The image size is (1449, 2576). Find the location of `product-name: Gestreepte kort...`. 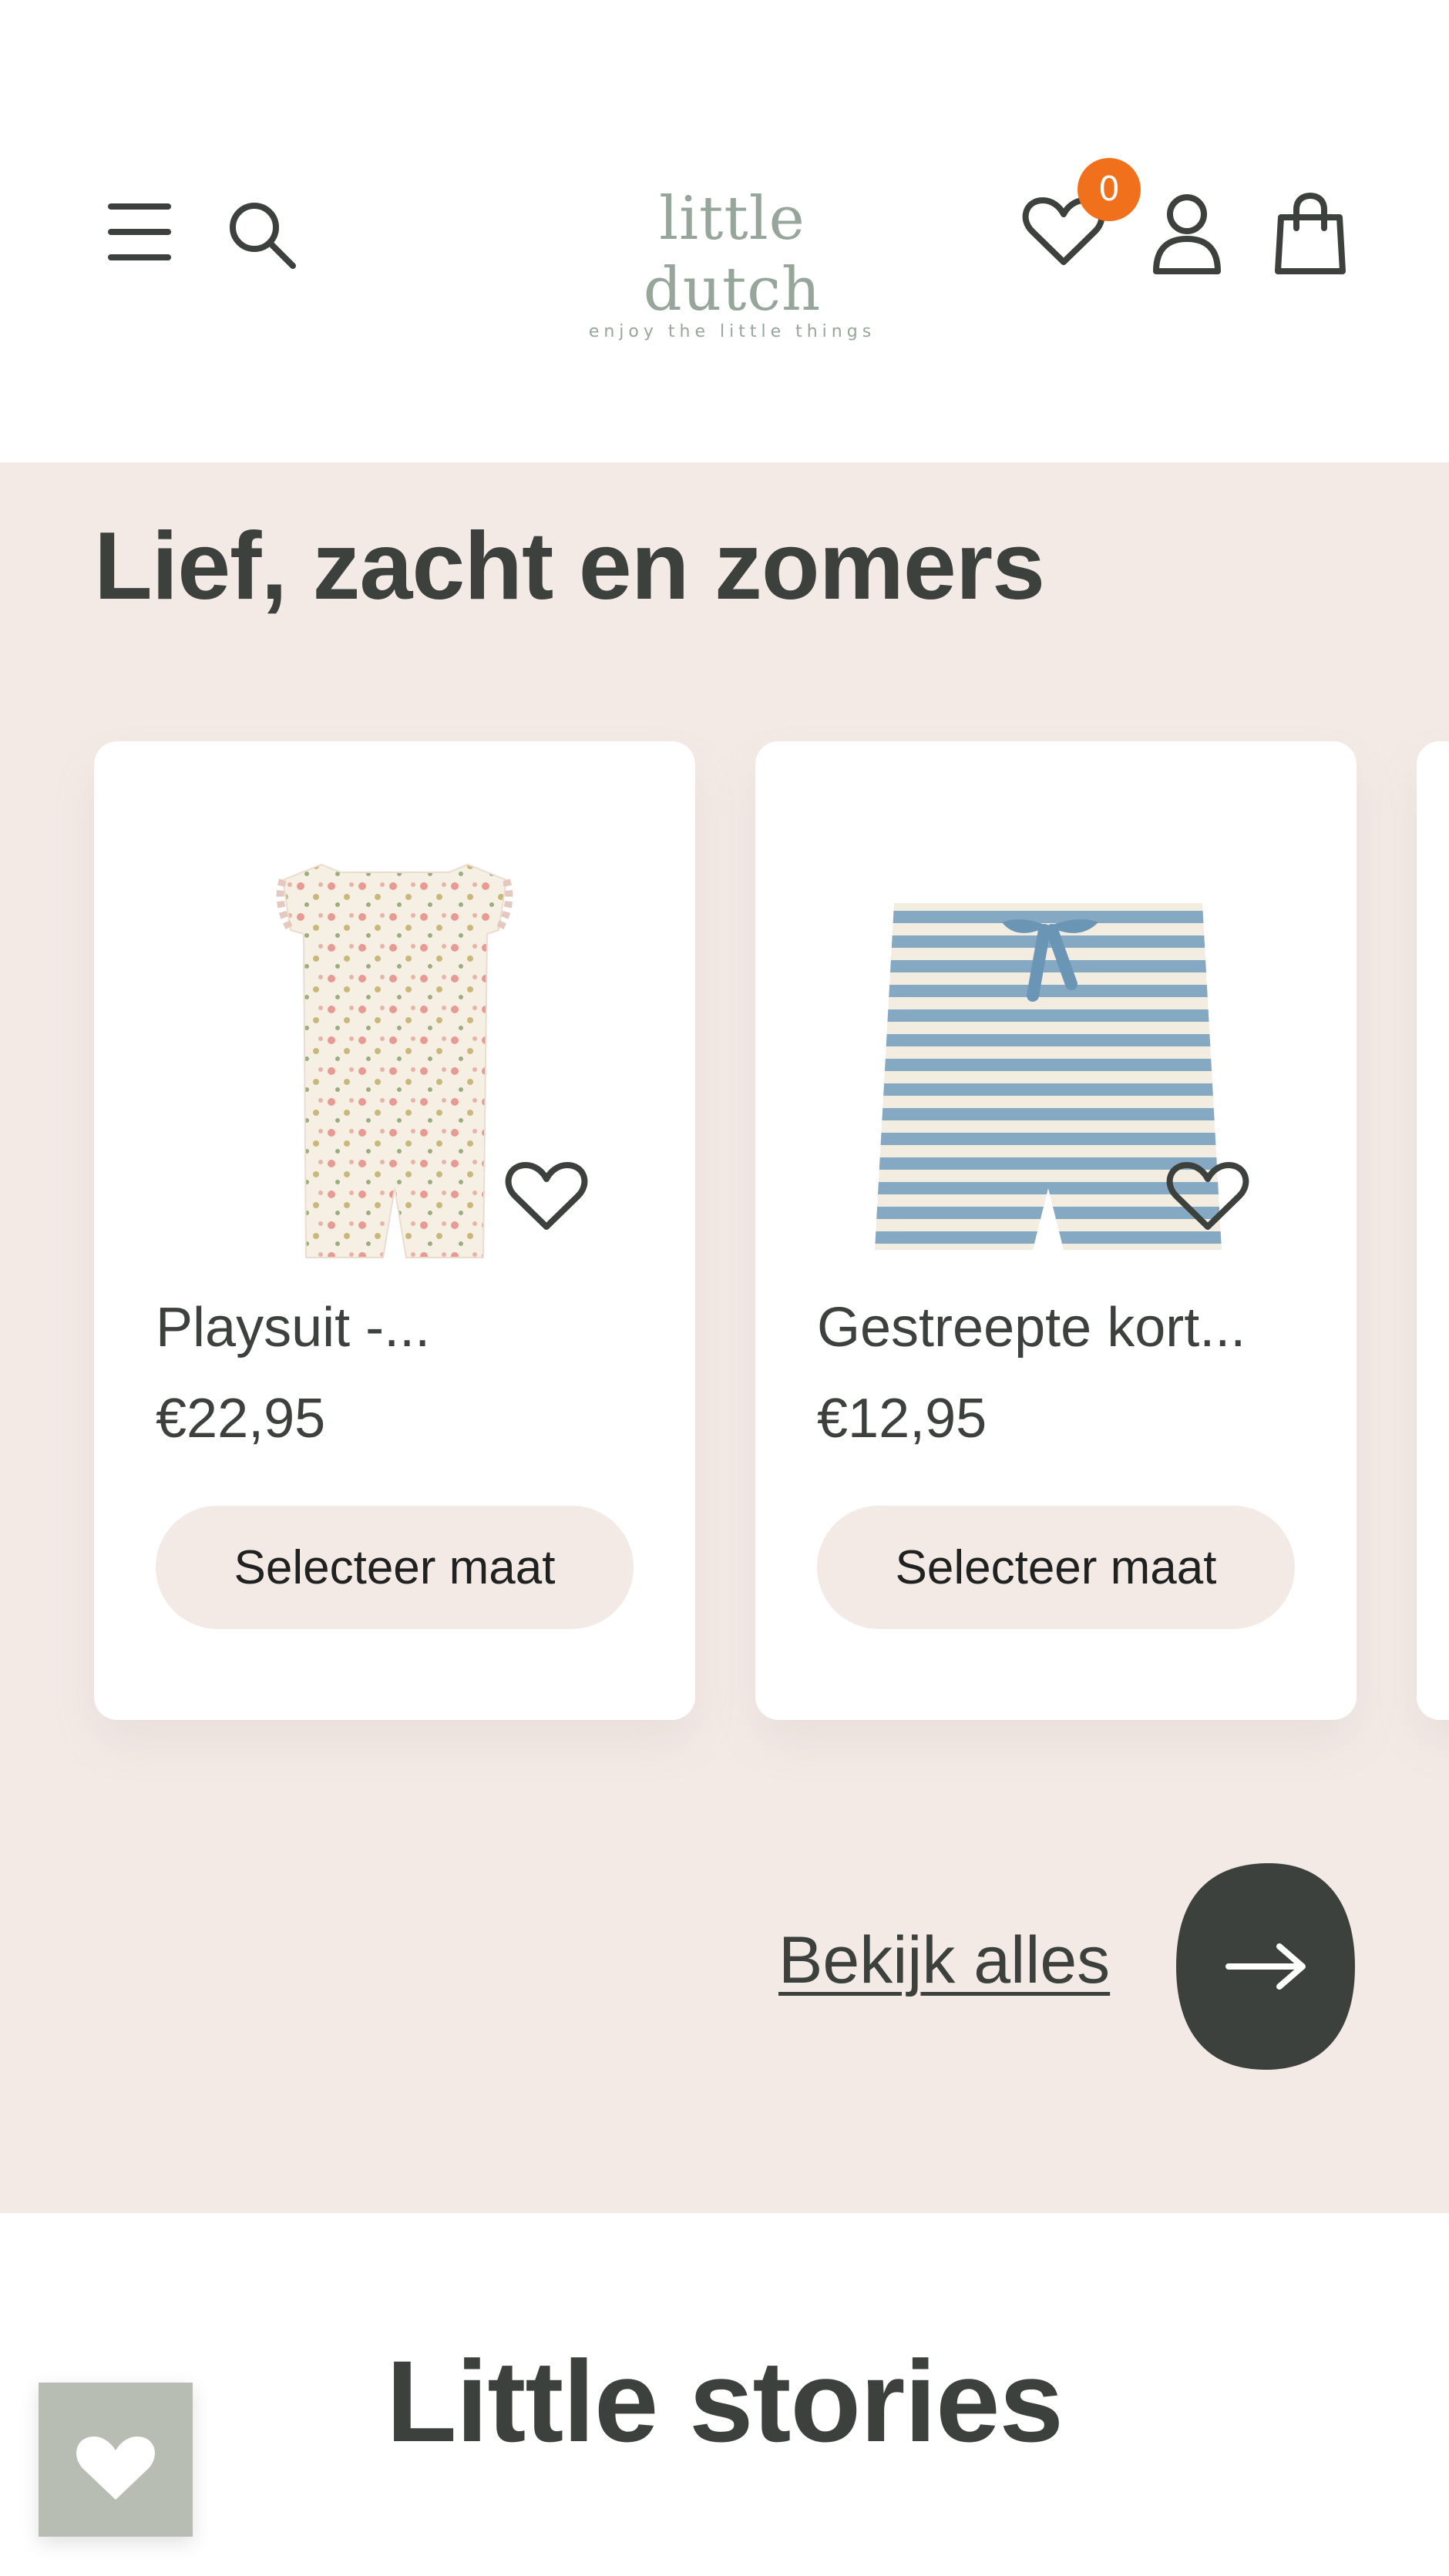

product-name: Gestreepte kort... is located at coordinates (1031, 1327).